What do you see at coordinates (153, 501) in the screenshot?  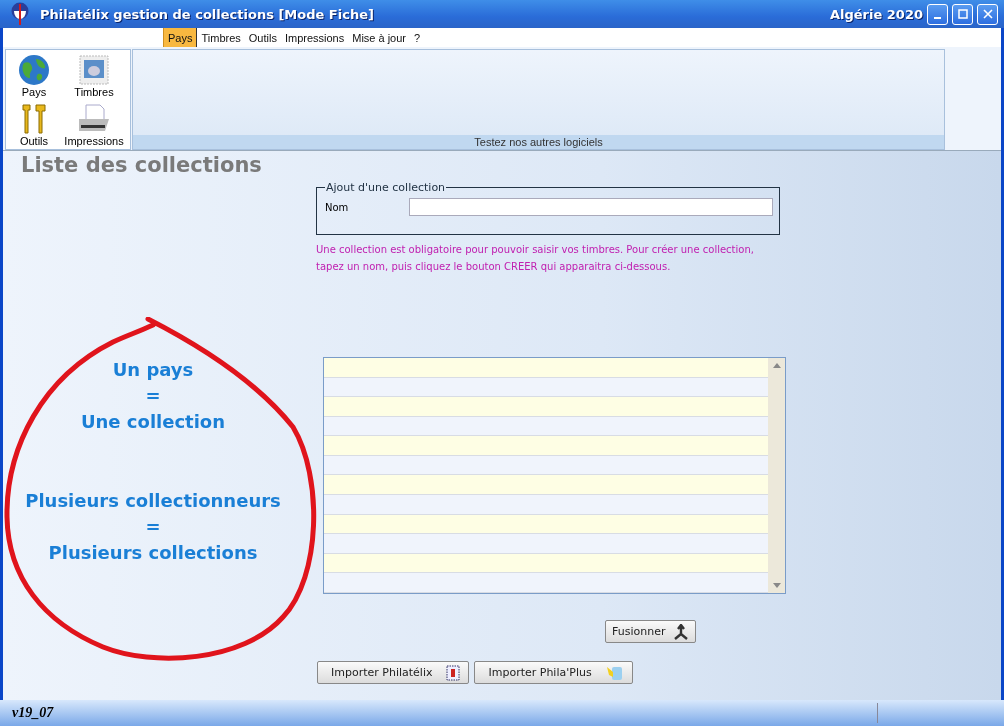 I see `annotation-text: Plusieurs collectionneurs` at bounding box center [153, 501].